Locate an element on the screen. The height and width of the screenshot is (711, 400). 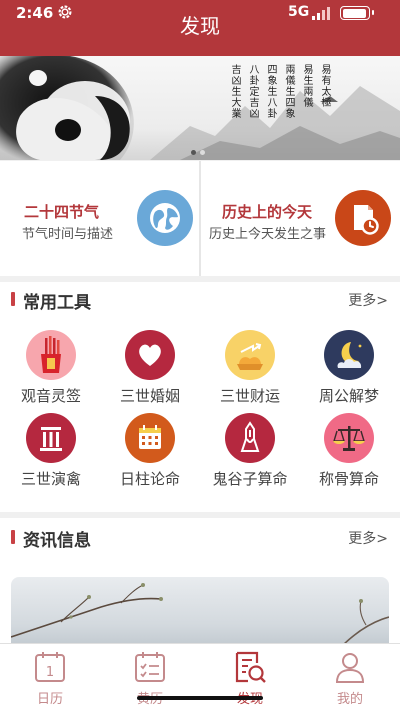
poem-column: 四象生八卦 is located at coordinates (270, 91).